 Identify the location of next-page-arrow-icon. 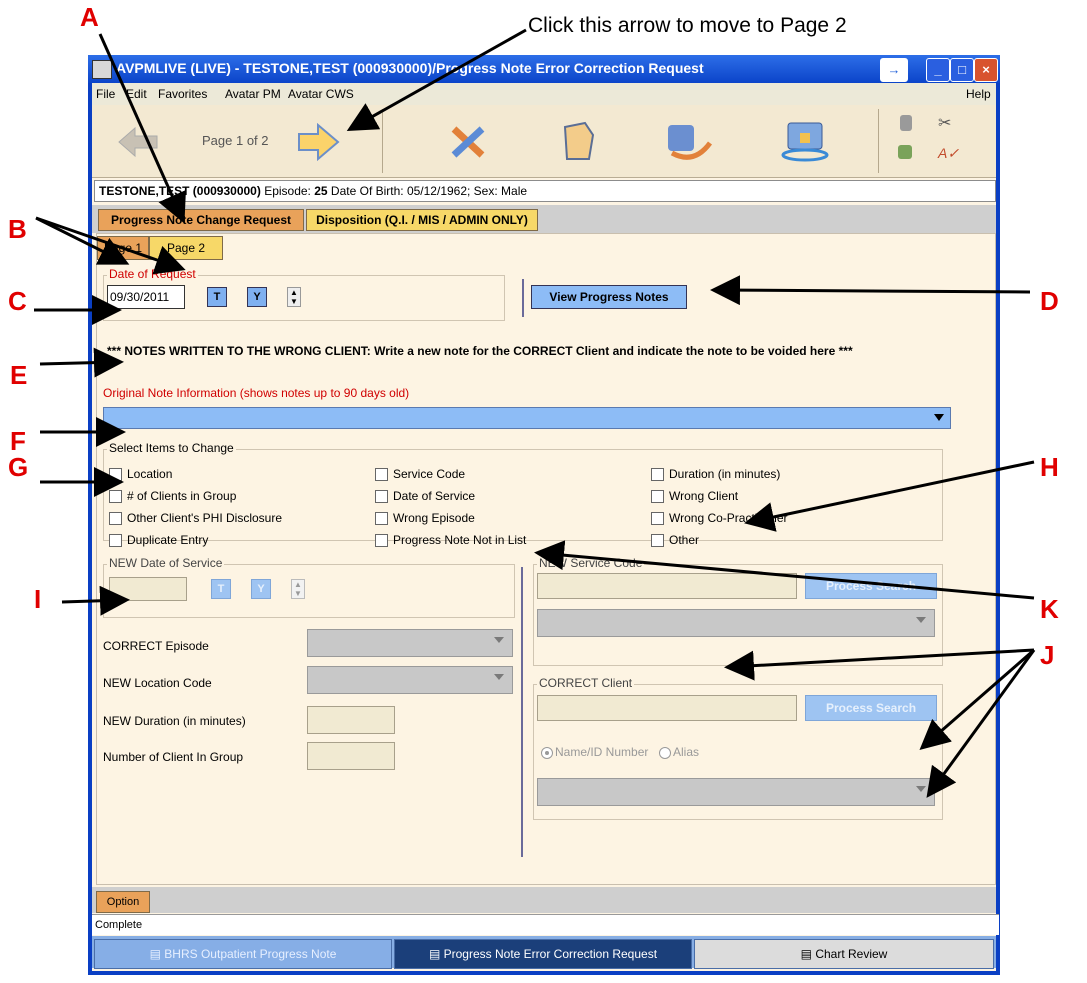
(318, 142).